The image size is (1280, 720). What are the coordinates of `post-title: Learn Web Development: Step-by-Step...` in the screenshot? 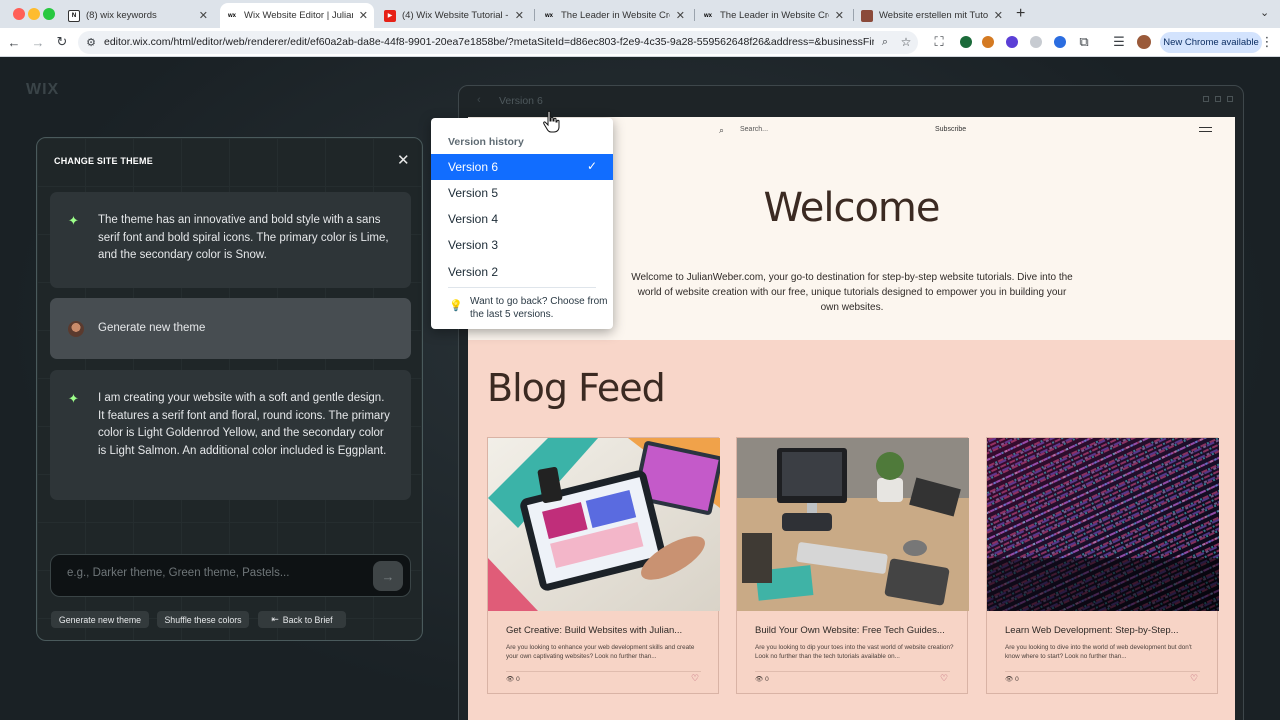 It's located at (1105, 630).